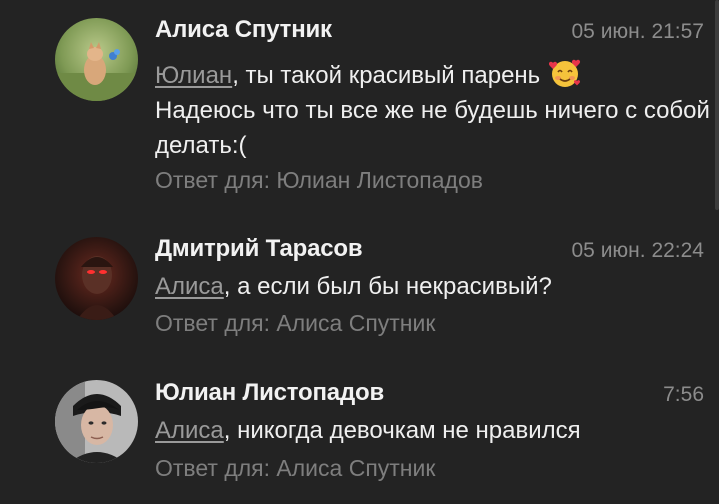 The image size is (719, 504). I want to click on comment-author: Дмитрий Тарасов, so click(259, 249).